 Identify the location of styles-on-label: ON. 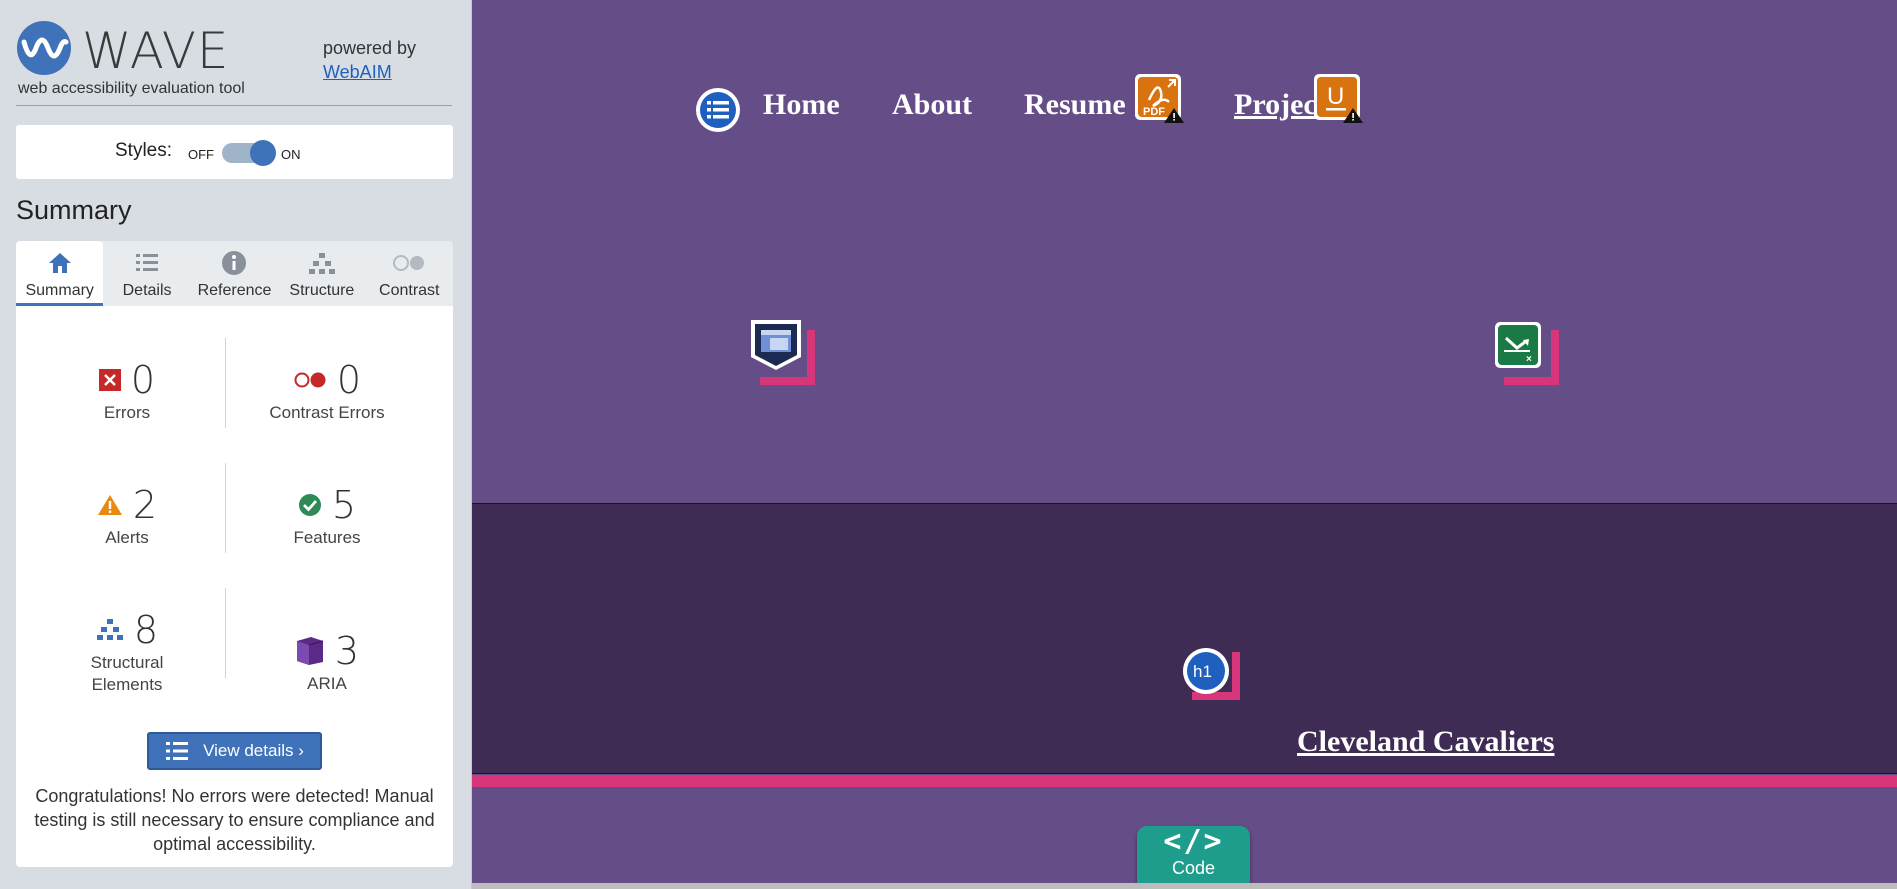
(291, 154).